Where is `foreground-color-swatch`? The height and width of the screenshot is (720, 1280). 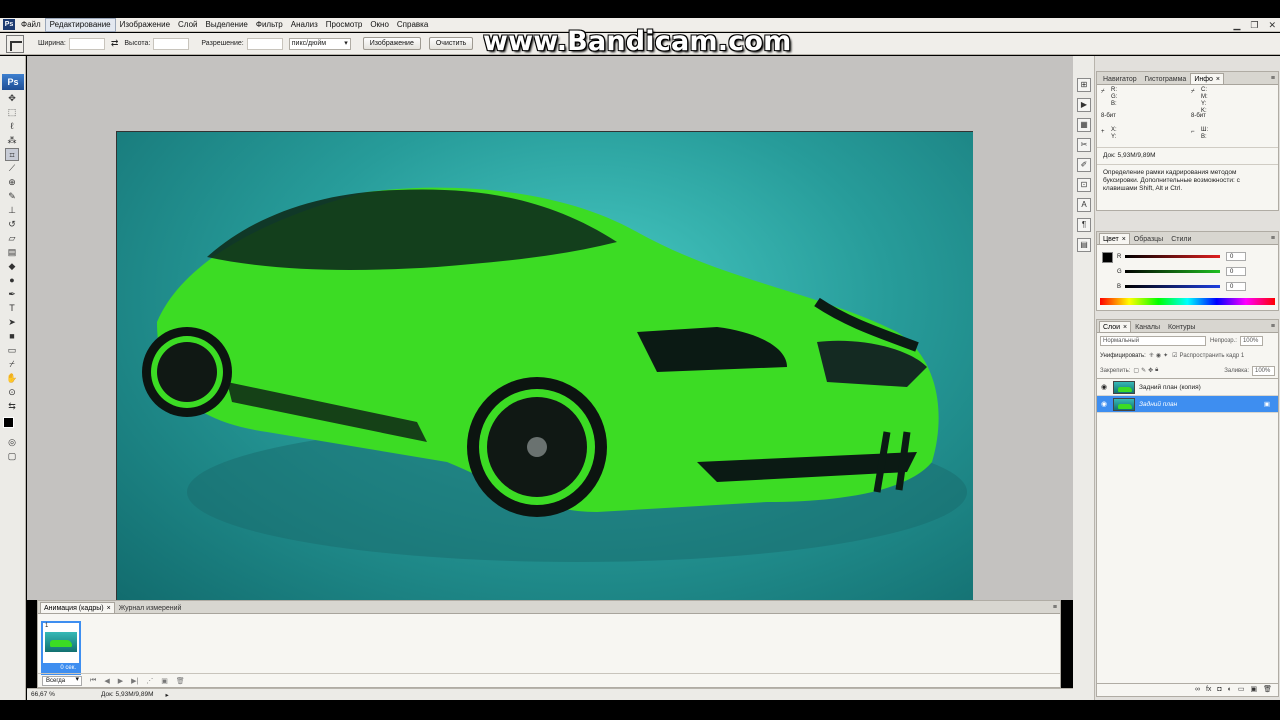
foreground-color-swatch is located at coordinates (8, 422).